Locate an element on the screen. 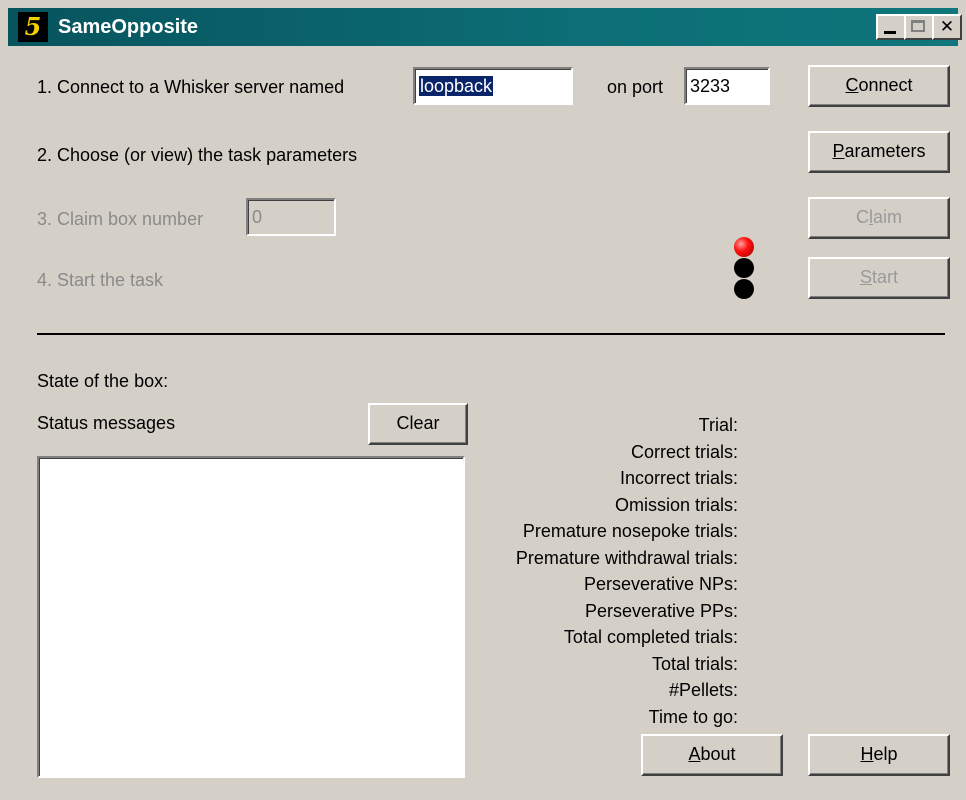 Image resolution: width=966 pixels, height=800 pixels. port-label: on port is located at coordinates (635, 87).